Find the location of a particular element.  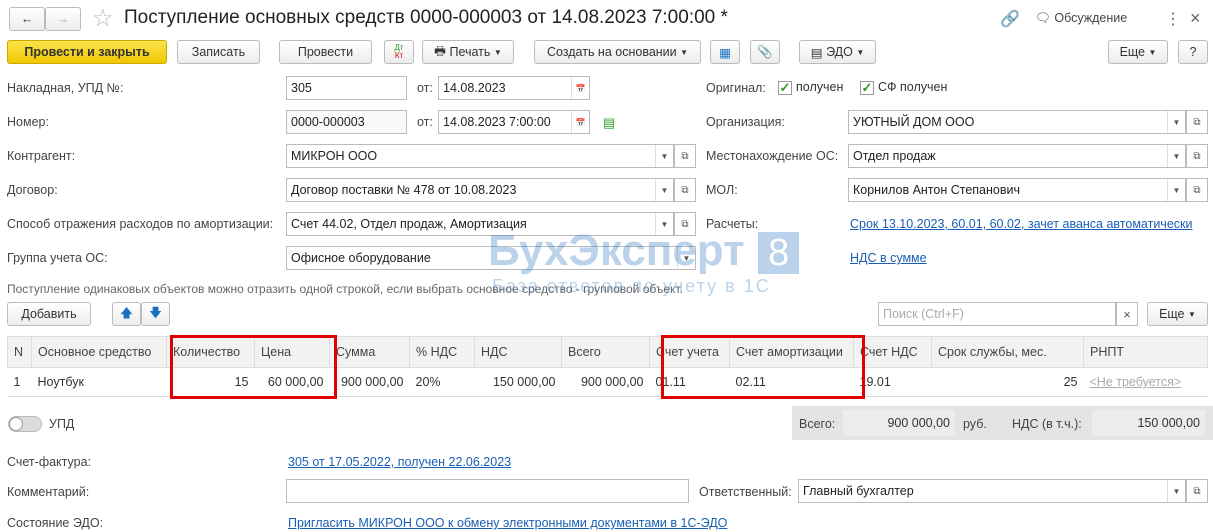

edo-state-label: Состояние ЭДО: is located at coordinates (55, 523).